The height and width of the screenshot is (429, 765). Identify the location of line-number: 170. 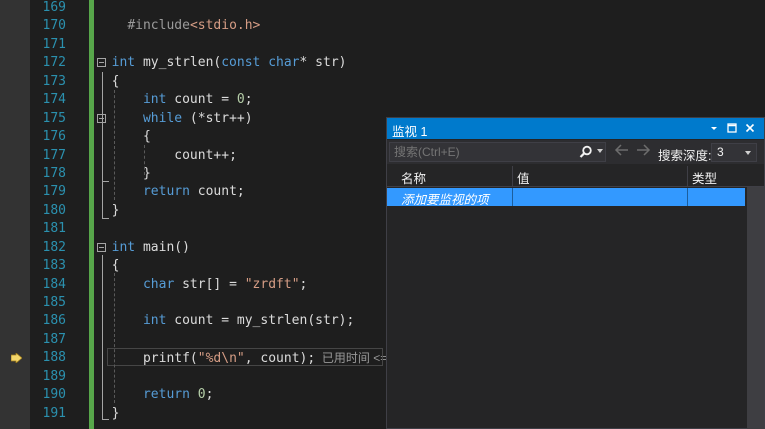
(54, 26).